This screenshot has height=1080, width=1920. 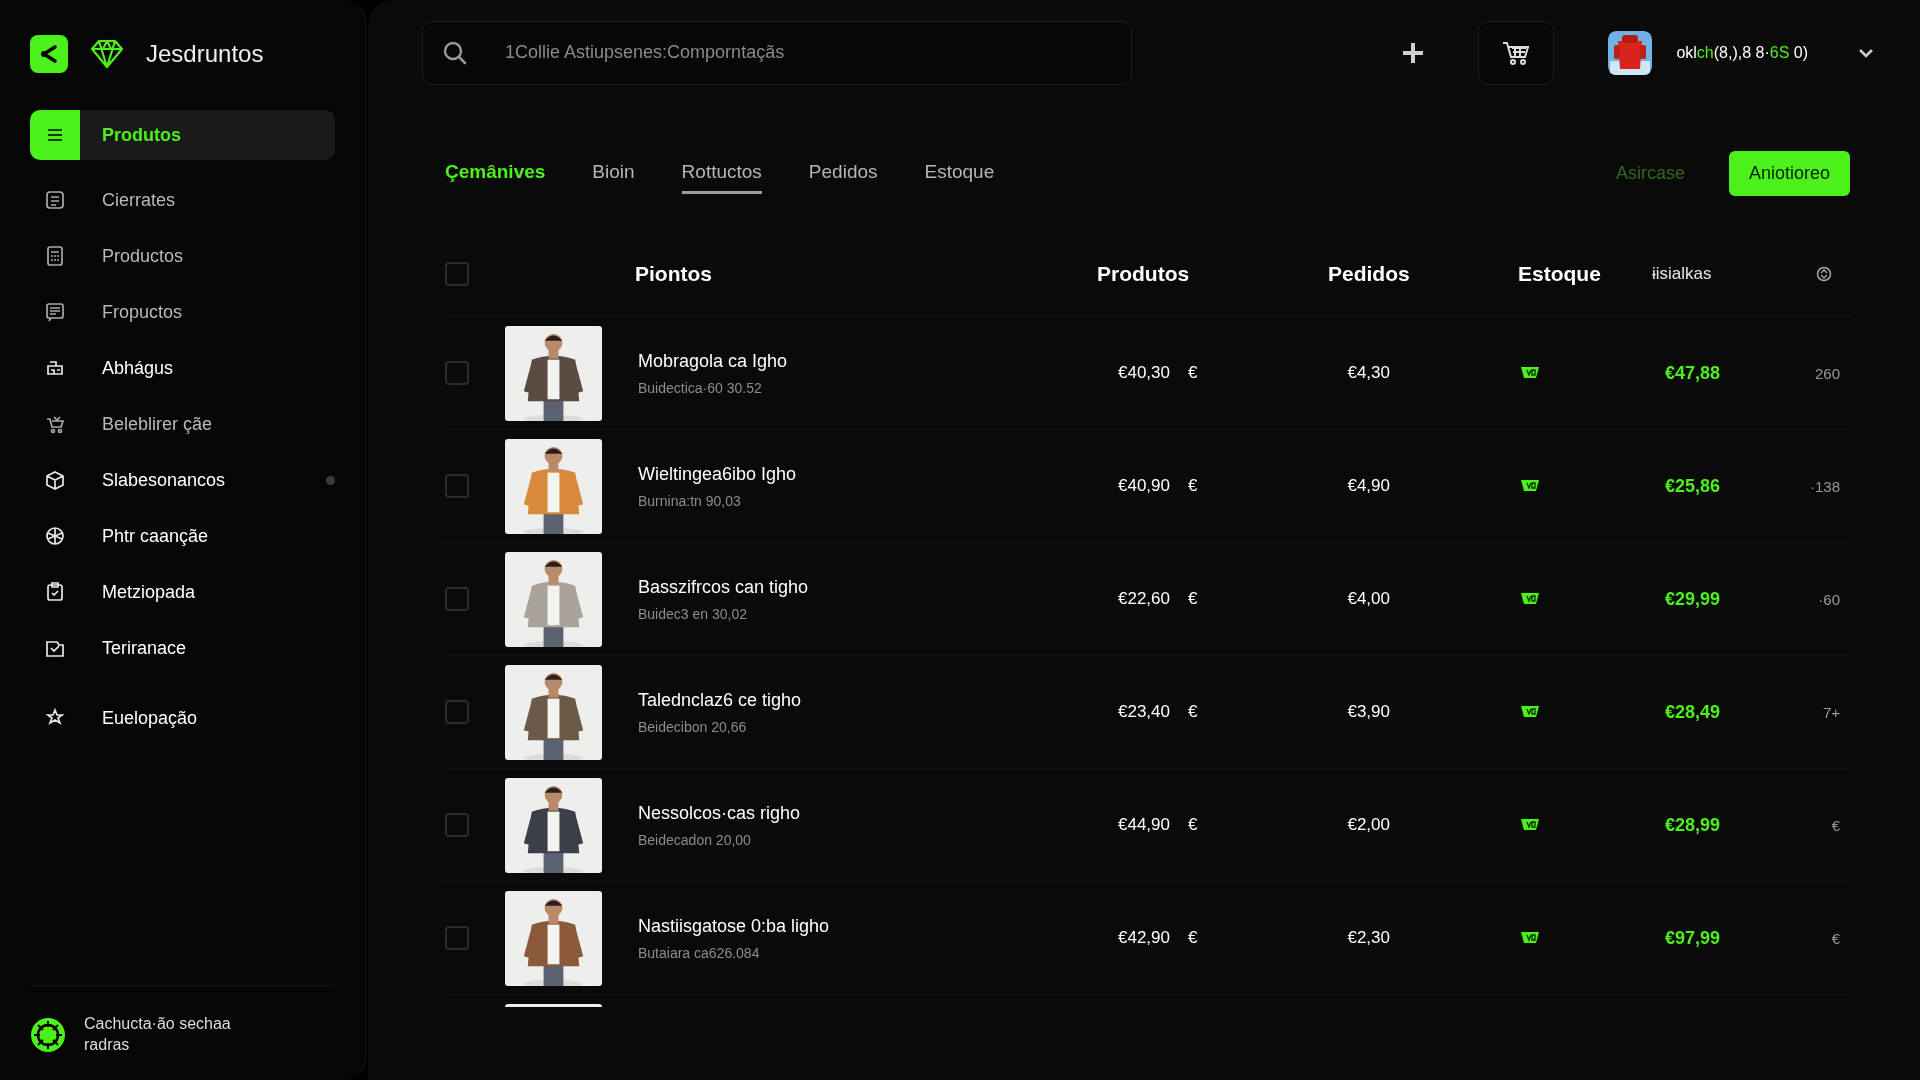 I want to click on sidebar-item: Euelopação, so click(x=182, y=718).